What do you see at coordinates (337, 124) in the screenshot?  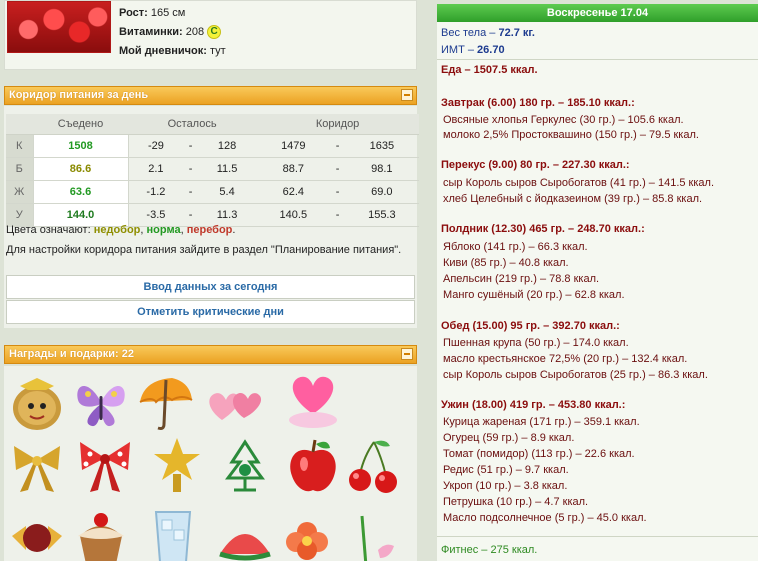 I see `col-corridor: Коридор` at bounding box center [337, 124].